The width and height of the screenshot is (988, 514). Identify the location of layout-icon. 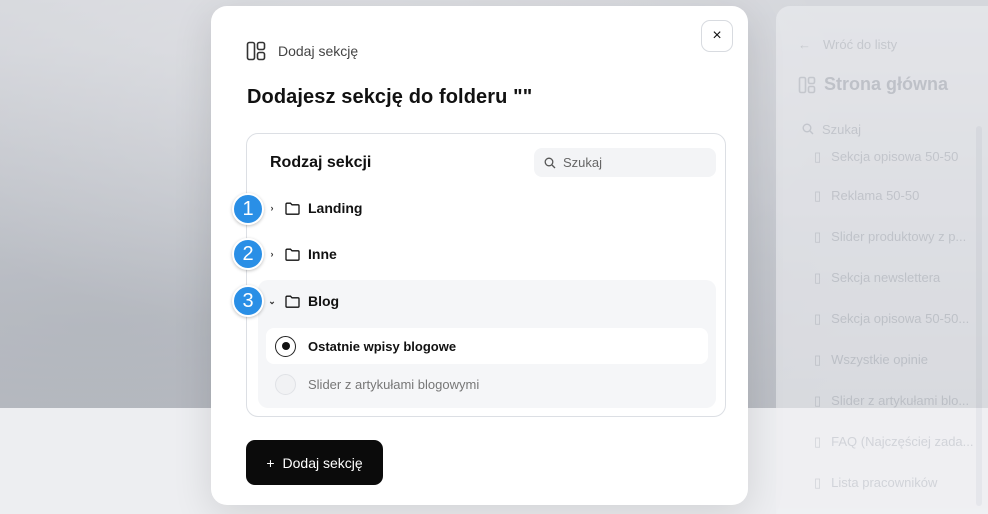
(256, 51).